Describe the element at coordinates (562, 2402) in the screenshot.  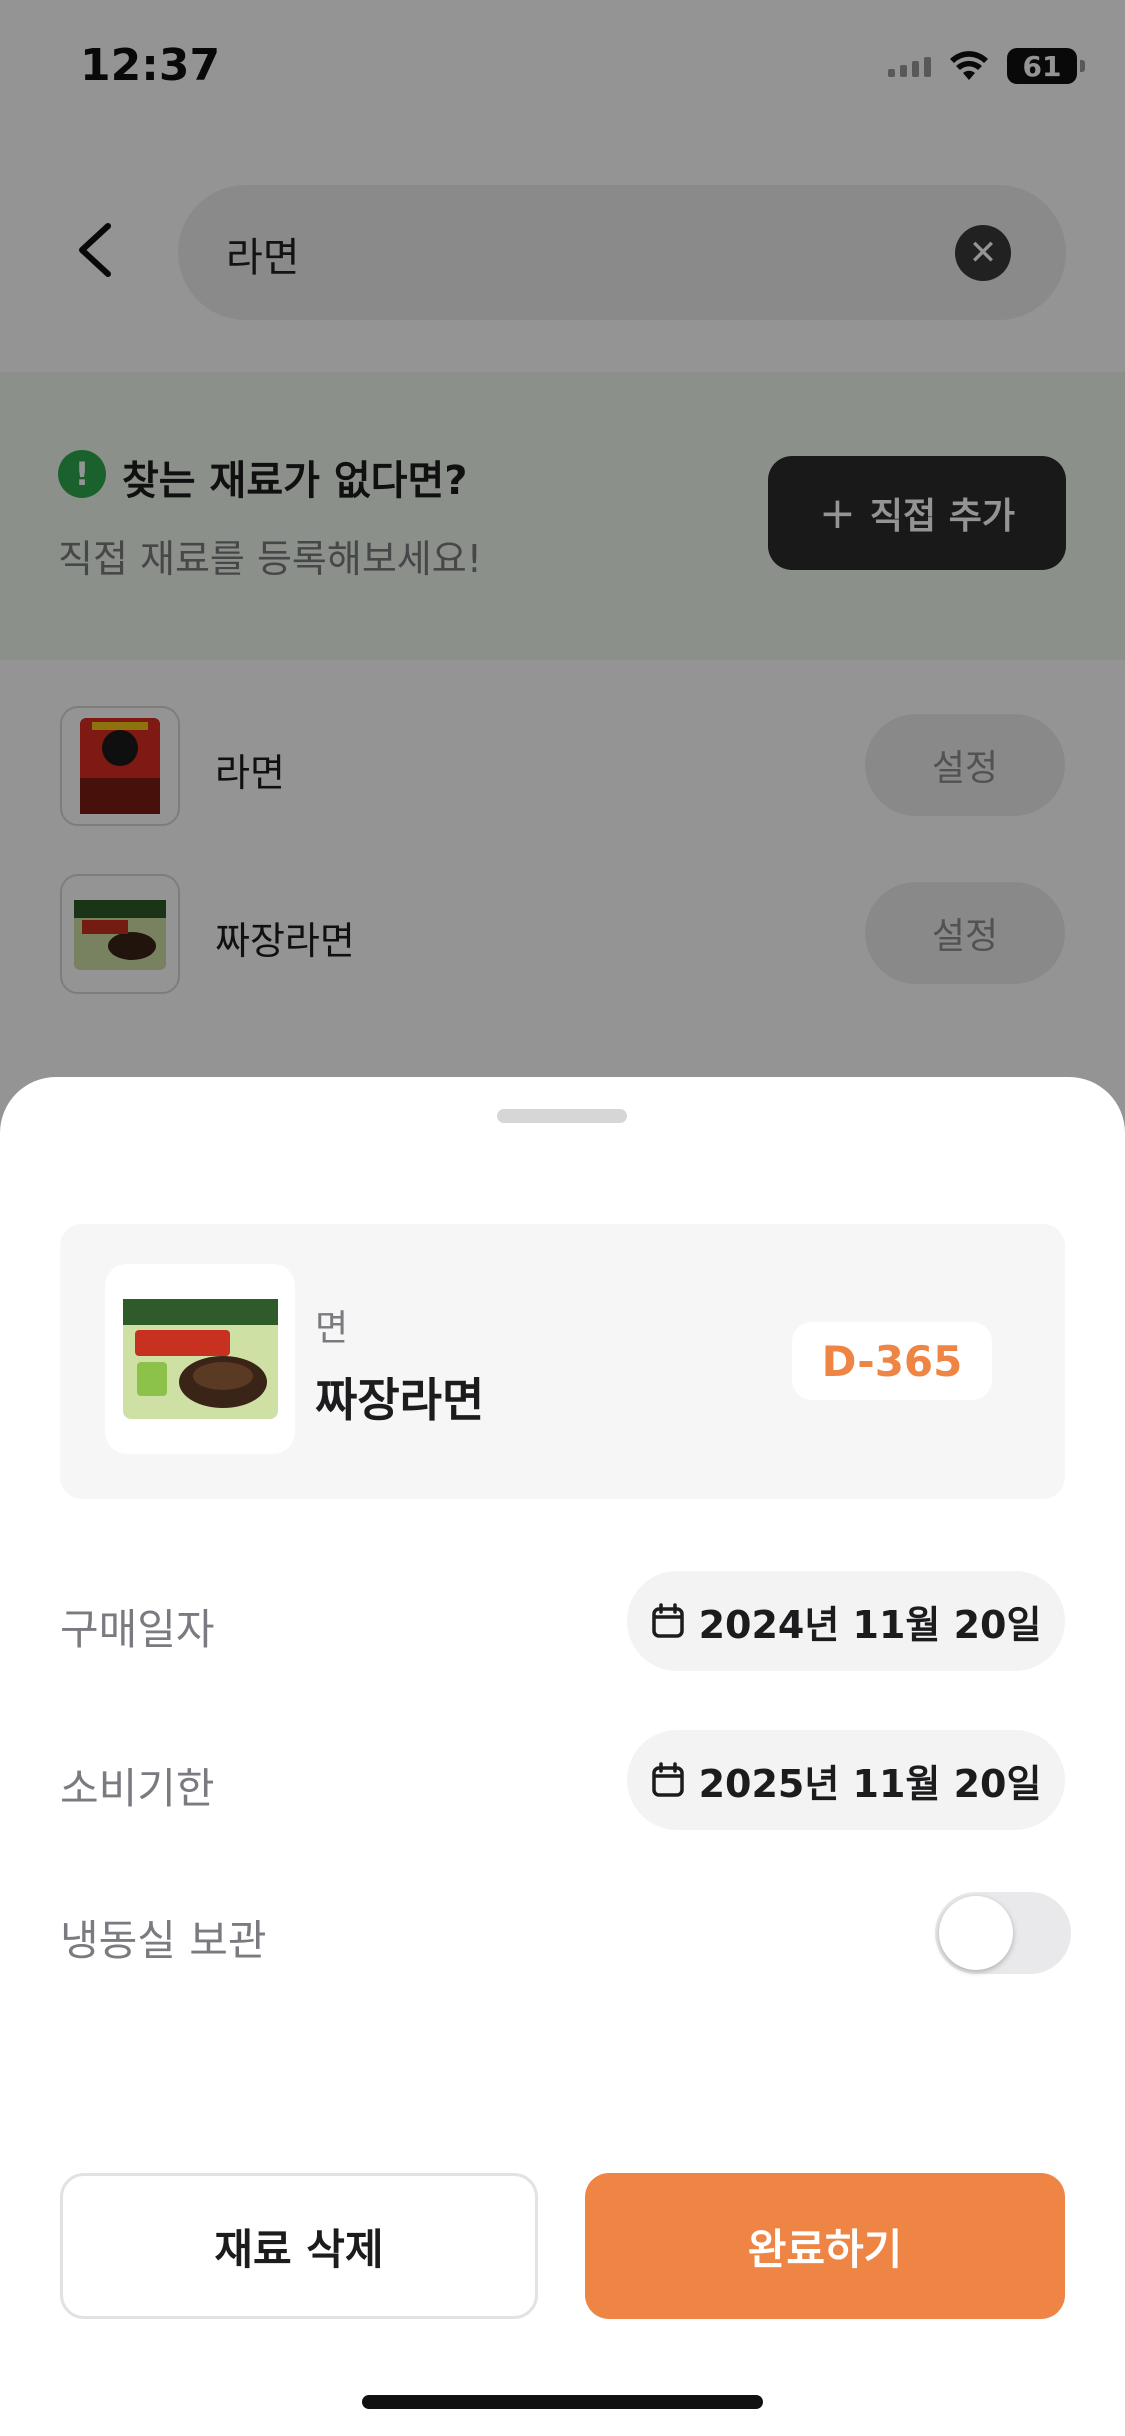
I see `home-indicator` at that location.